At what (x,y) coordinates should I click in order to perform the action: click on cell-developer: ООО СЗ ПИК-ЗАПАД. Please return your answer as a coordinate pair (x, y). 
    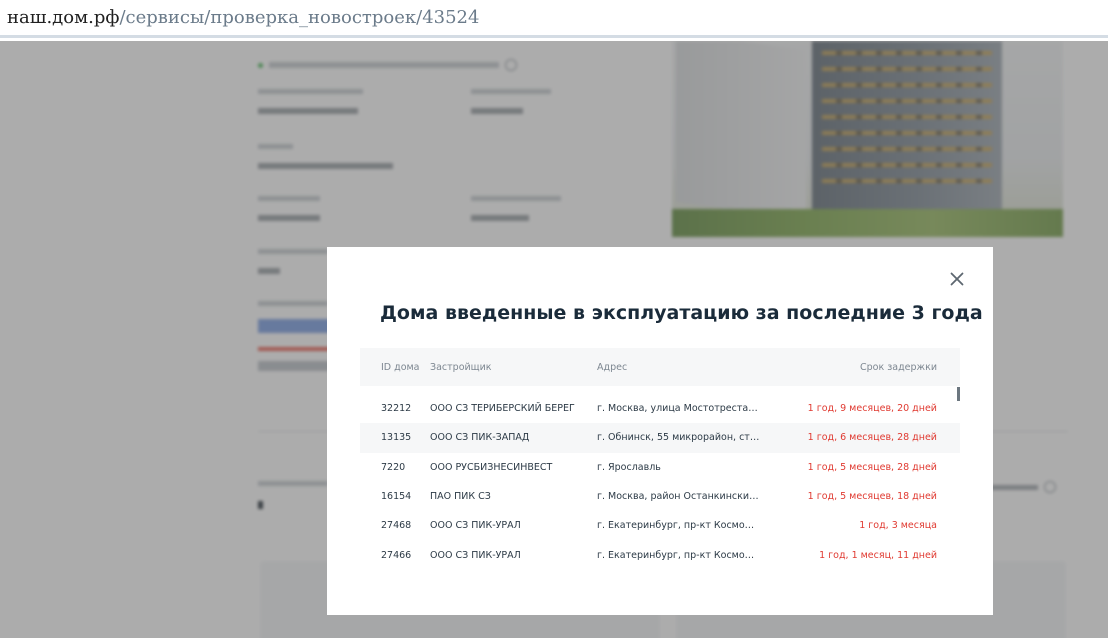
    Looking at the image, I should click on (513, 437).